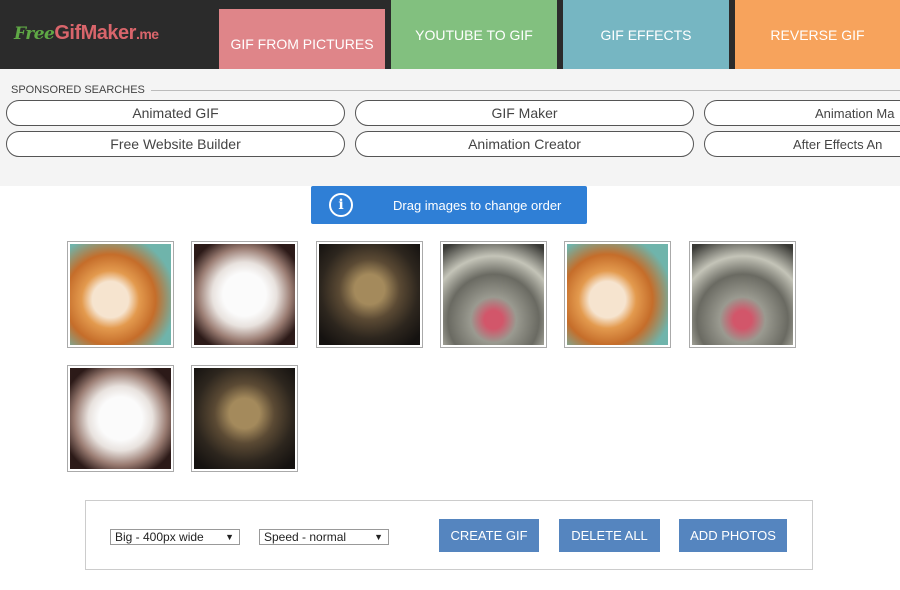  What do you see at coordinates (609, 535) in the screenshot?
I see `delete-all-button: DELETE ALL` at bounding box center [609, 535].